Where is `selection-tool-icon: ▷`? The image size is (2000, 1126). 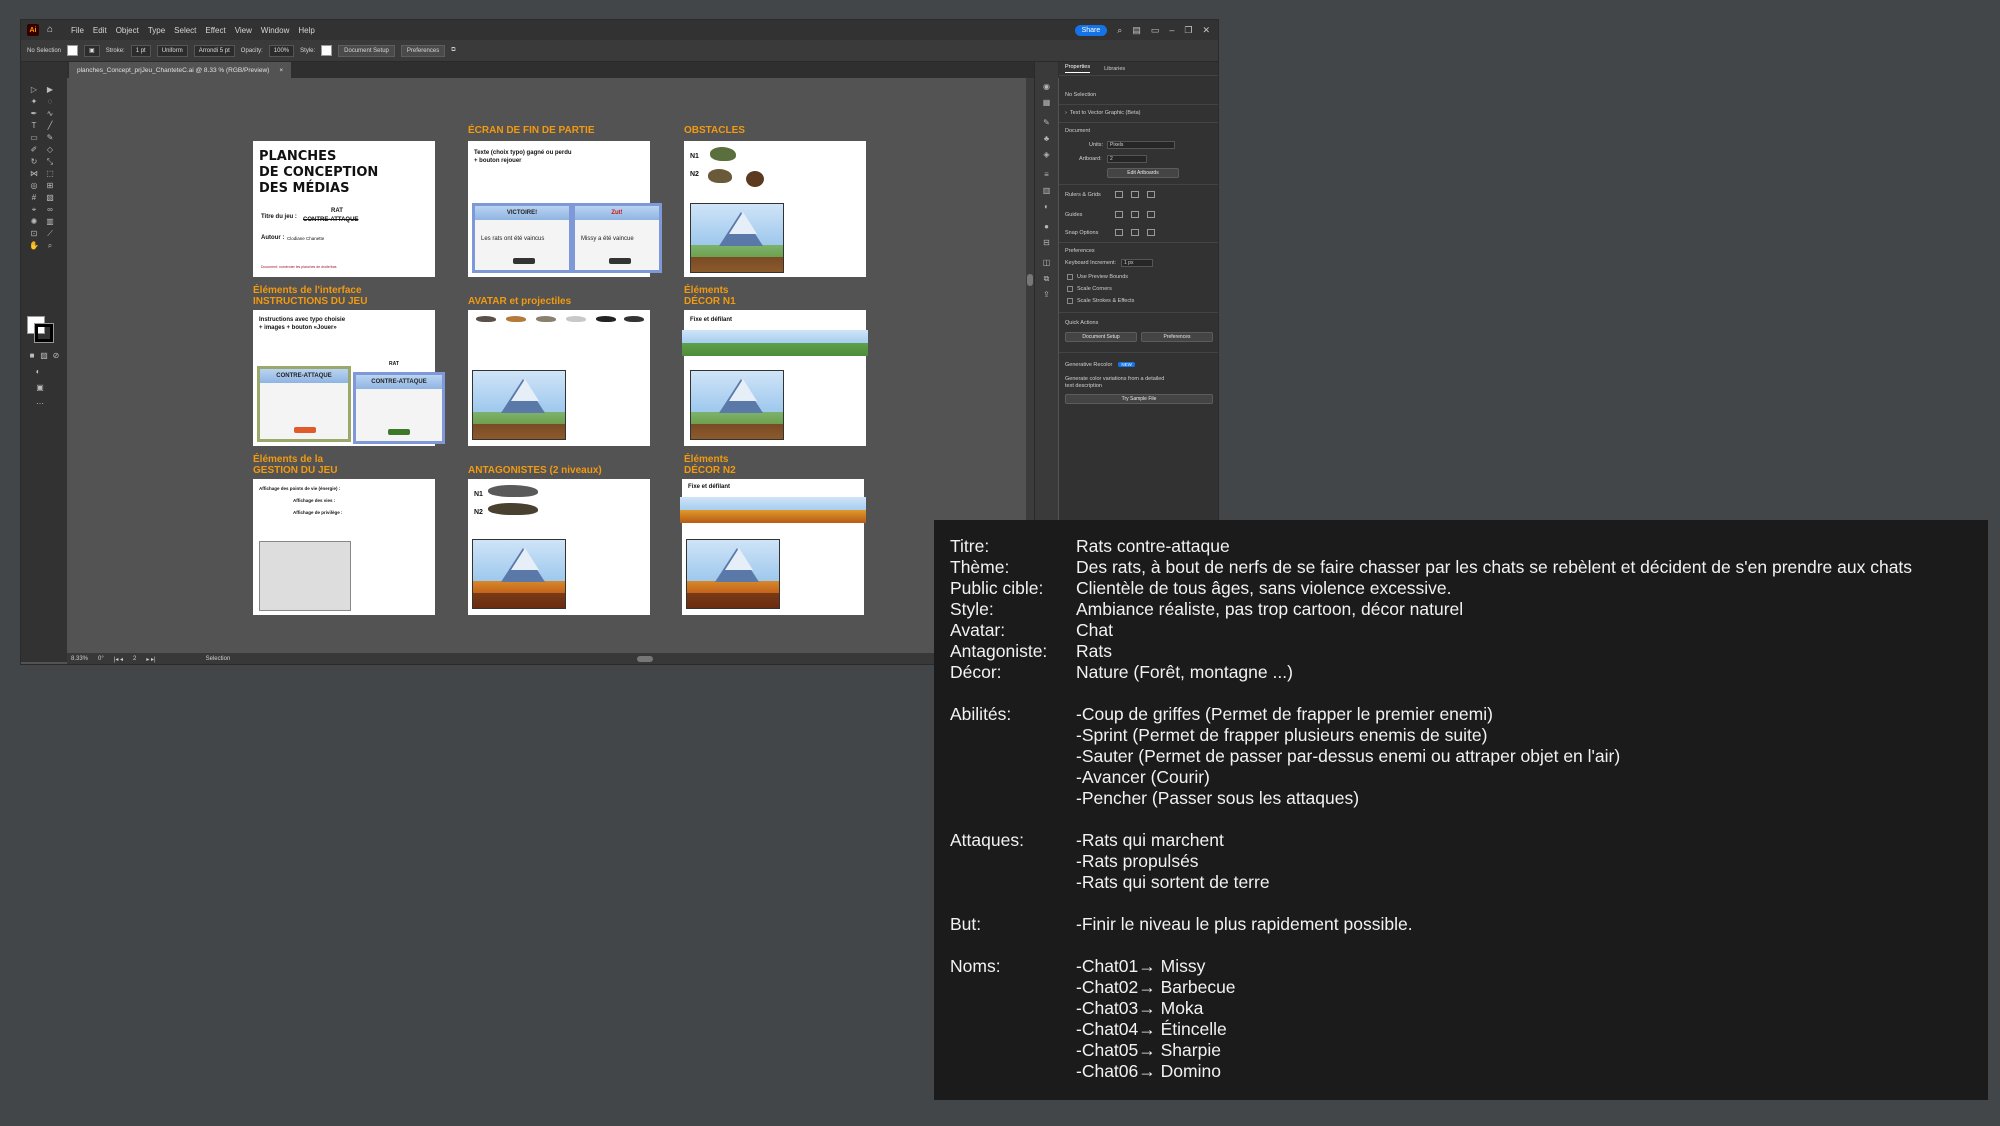 selection-tool-icon: ▷ is located at coordinates (34, 90).